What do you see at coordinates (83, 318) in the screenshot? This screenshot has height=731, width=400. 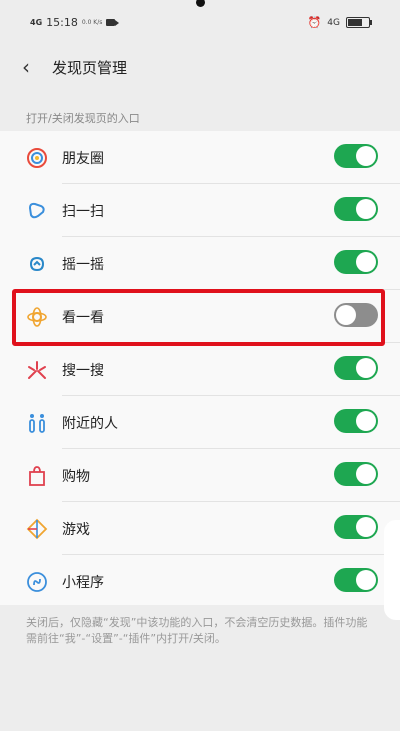 I see `list-item-label: 看一看` at bounding box center [83, 318].